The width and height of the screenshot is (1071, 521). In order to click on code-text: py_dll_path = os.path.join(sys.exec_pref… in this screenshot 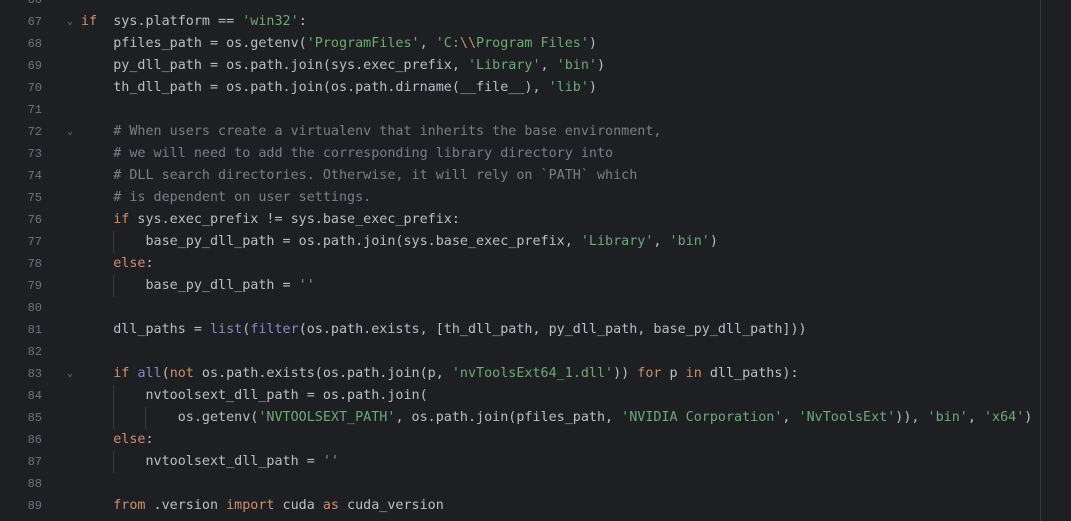, I will do `click(343, 66)`.